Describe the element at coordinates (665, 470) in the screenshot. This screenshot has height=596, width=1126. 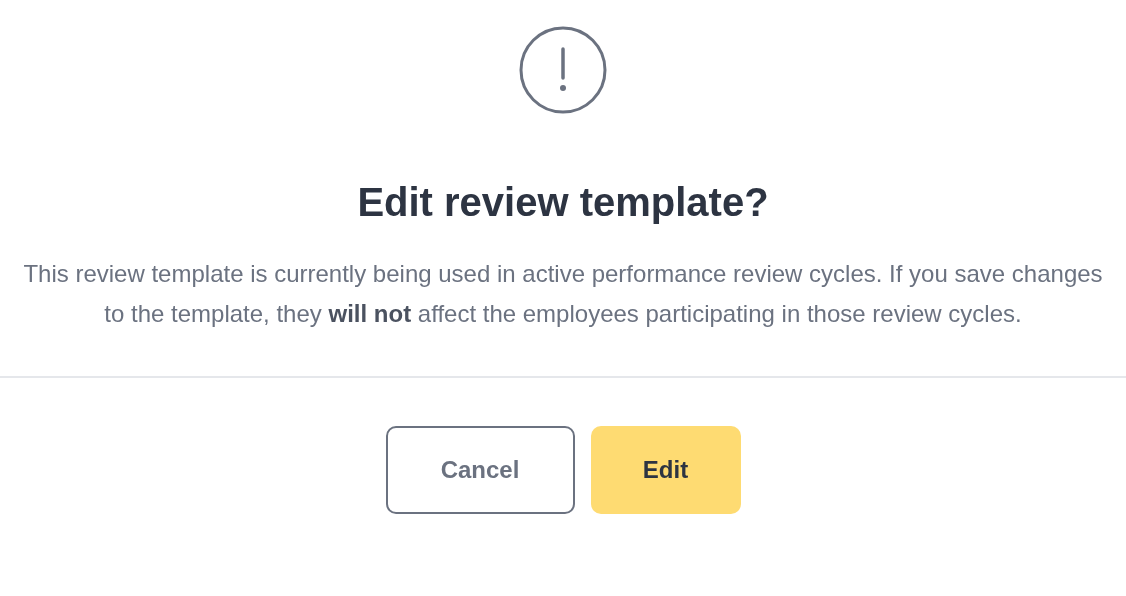
I see `edit-button: Edit` at that location.